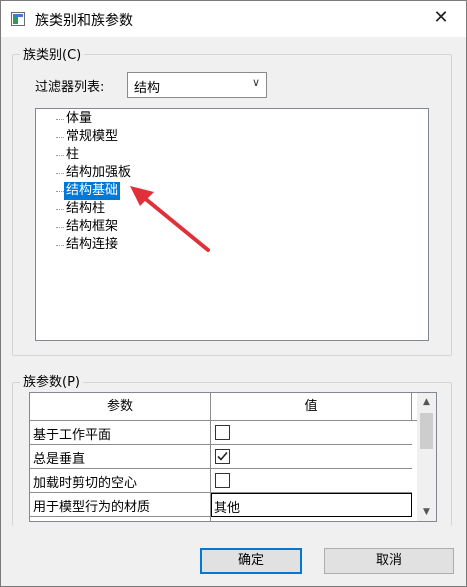 This screenshot has width=467, height=587. I want to click on param-name: 用于模型行为的材质, so click(120, 504).